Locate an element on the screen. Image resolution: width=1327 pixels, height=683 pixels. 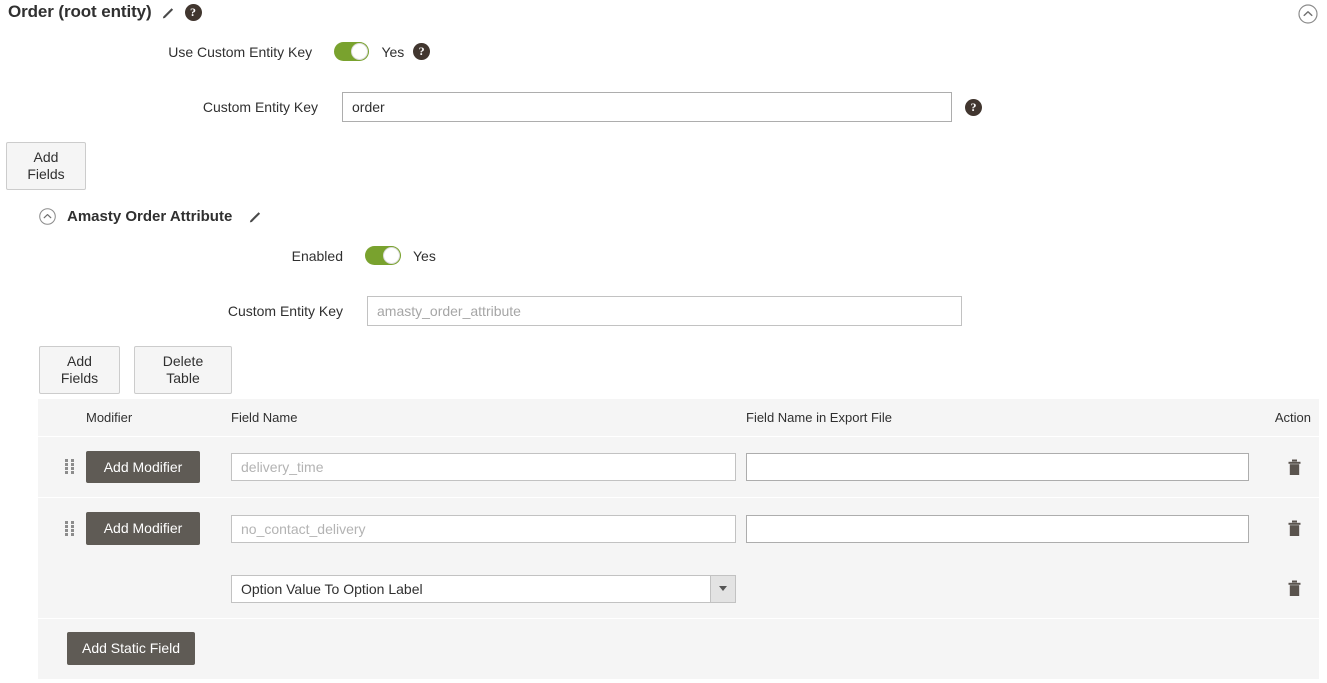
modifier-select-cell: Option Value To Option Label is located at coordinates (488, 588).